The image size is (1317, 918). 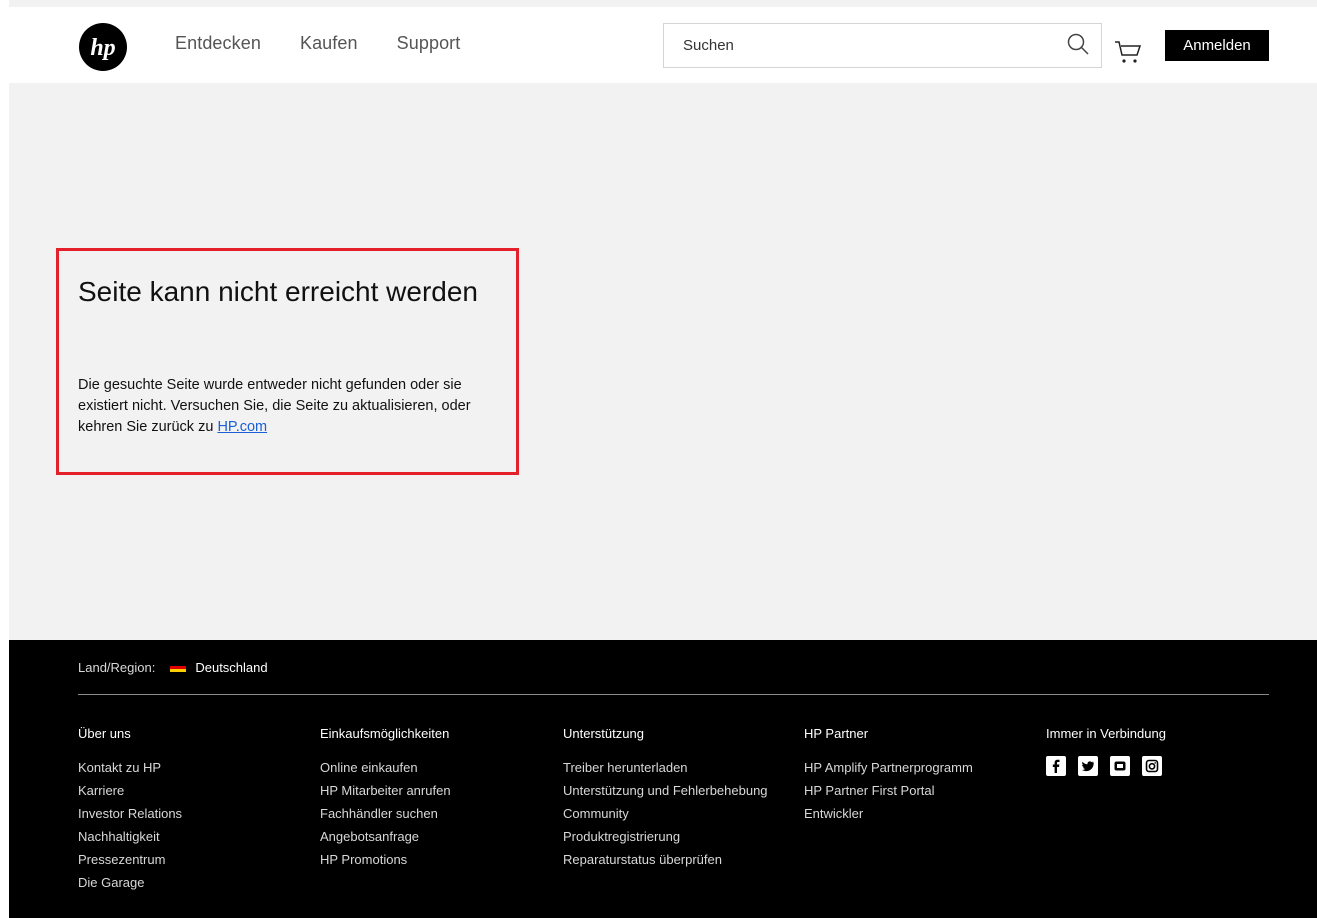 I want to click on footer-link: Online einkaufen, so click(x=385, y=767).